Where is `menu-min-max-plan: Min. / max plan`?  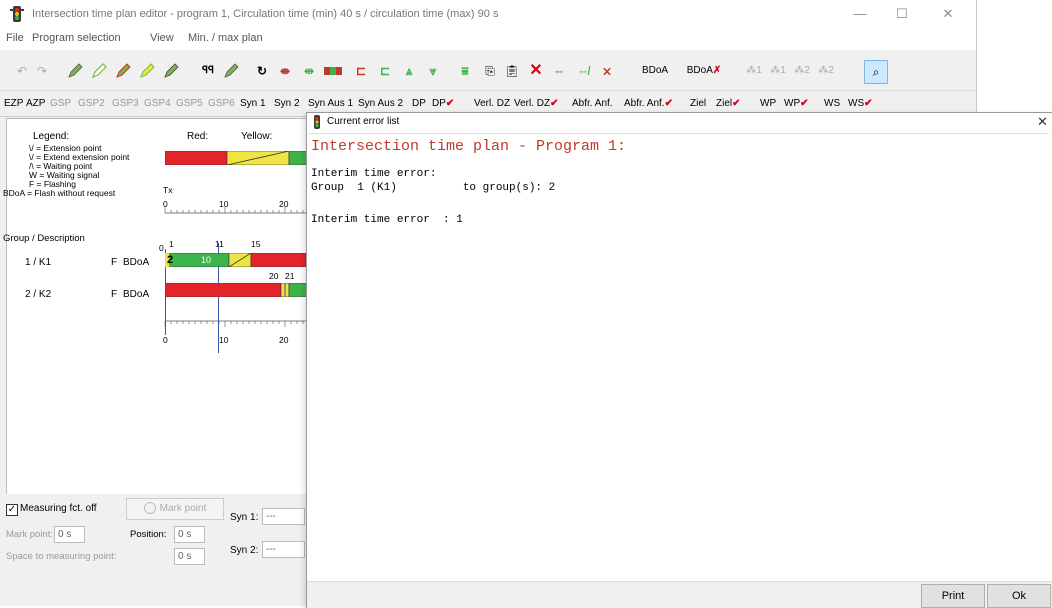 menu-min-max-plan: Min. / max plan is located at coordinates (225, 38).